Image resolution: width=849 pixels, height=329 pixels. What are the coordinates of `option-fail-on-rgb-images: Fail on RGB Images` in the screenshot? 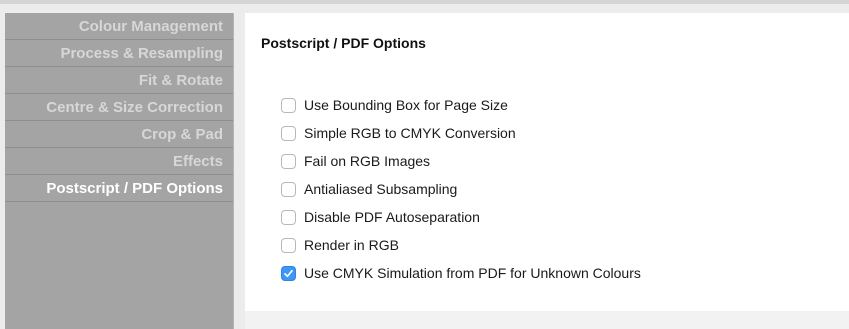 It's located at (461, 161).